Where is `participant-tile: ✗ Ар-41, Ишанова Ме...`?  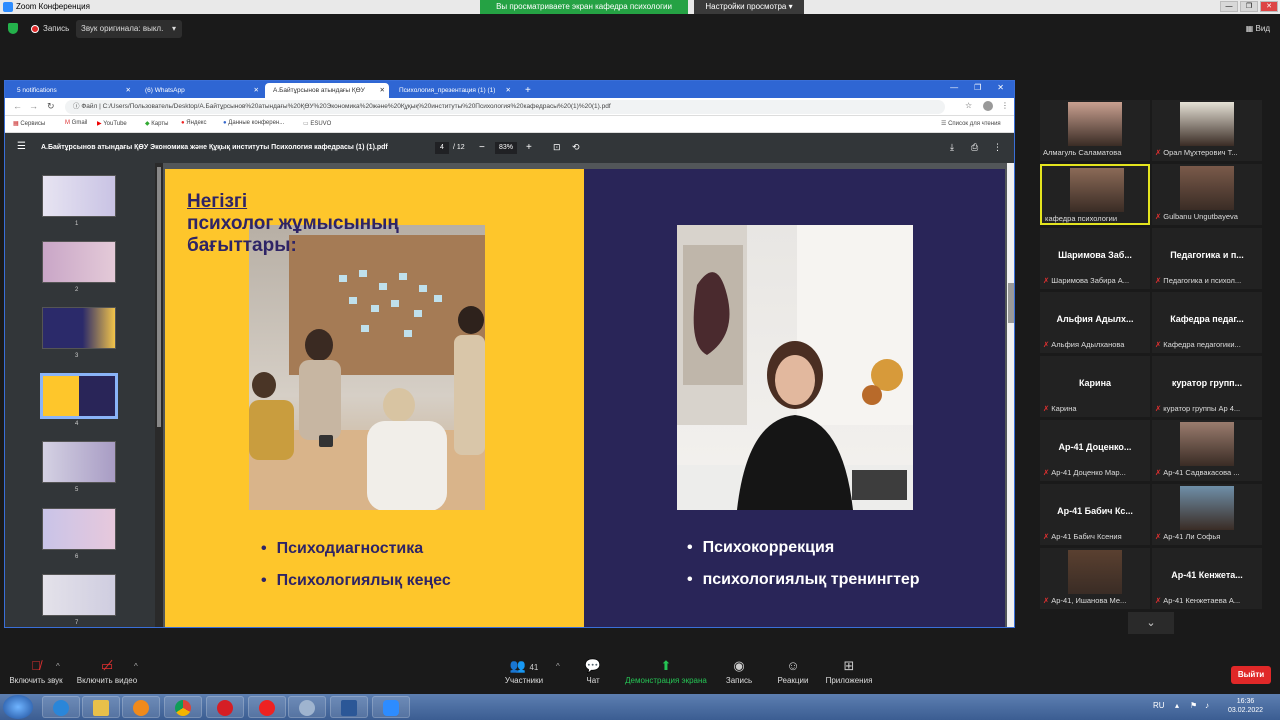
participant-tile: ✗ Ар-41, Ишанова Ме... is located at coordinates (1095, 578).